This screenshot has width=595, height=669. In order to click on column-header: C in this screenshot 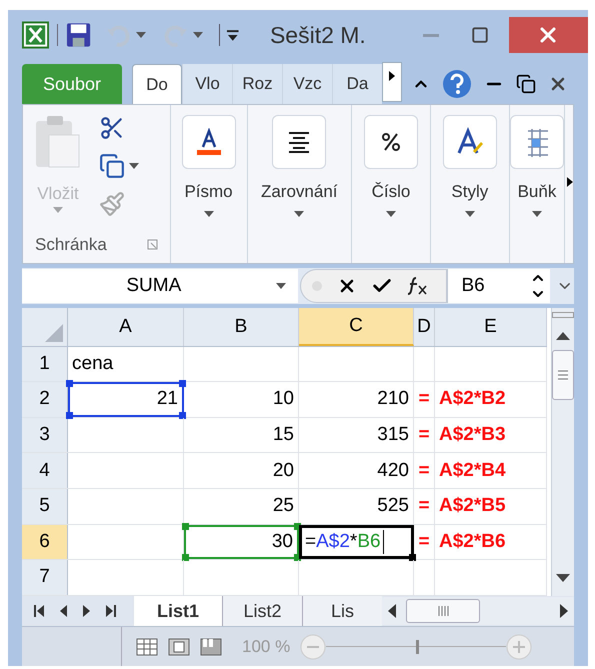, I will do `click(356, 327)`.